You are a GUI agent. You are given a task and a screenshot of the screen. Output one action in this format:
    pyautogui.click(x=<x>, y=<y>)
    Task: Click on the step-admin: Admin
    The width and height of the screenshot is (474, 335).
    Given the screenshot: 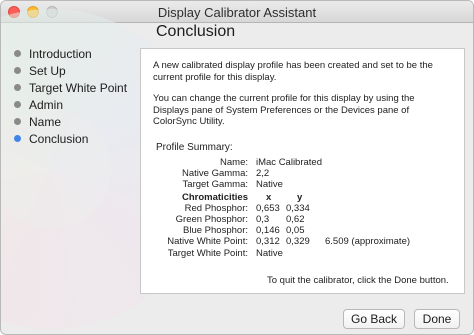 What is the action you would take?
    pyautogui.click(x=70, y=104)
    